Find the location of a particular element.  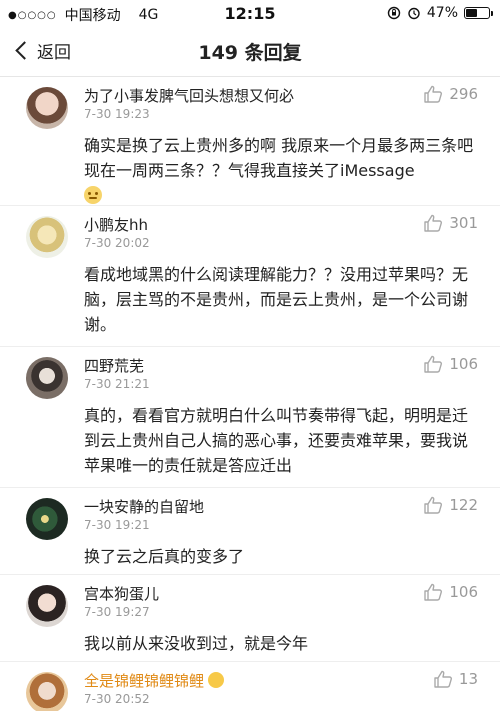

comment-time: 7-30 19:27 is located at coordinates (117, 612).